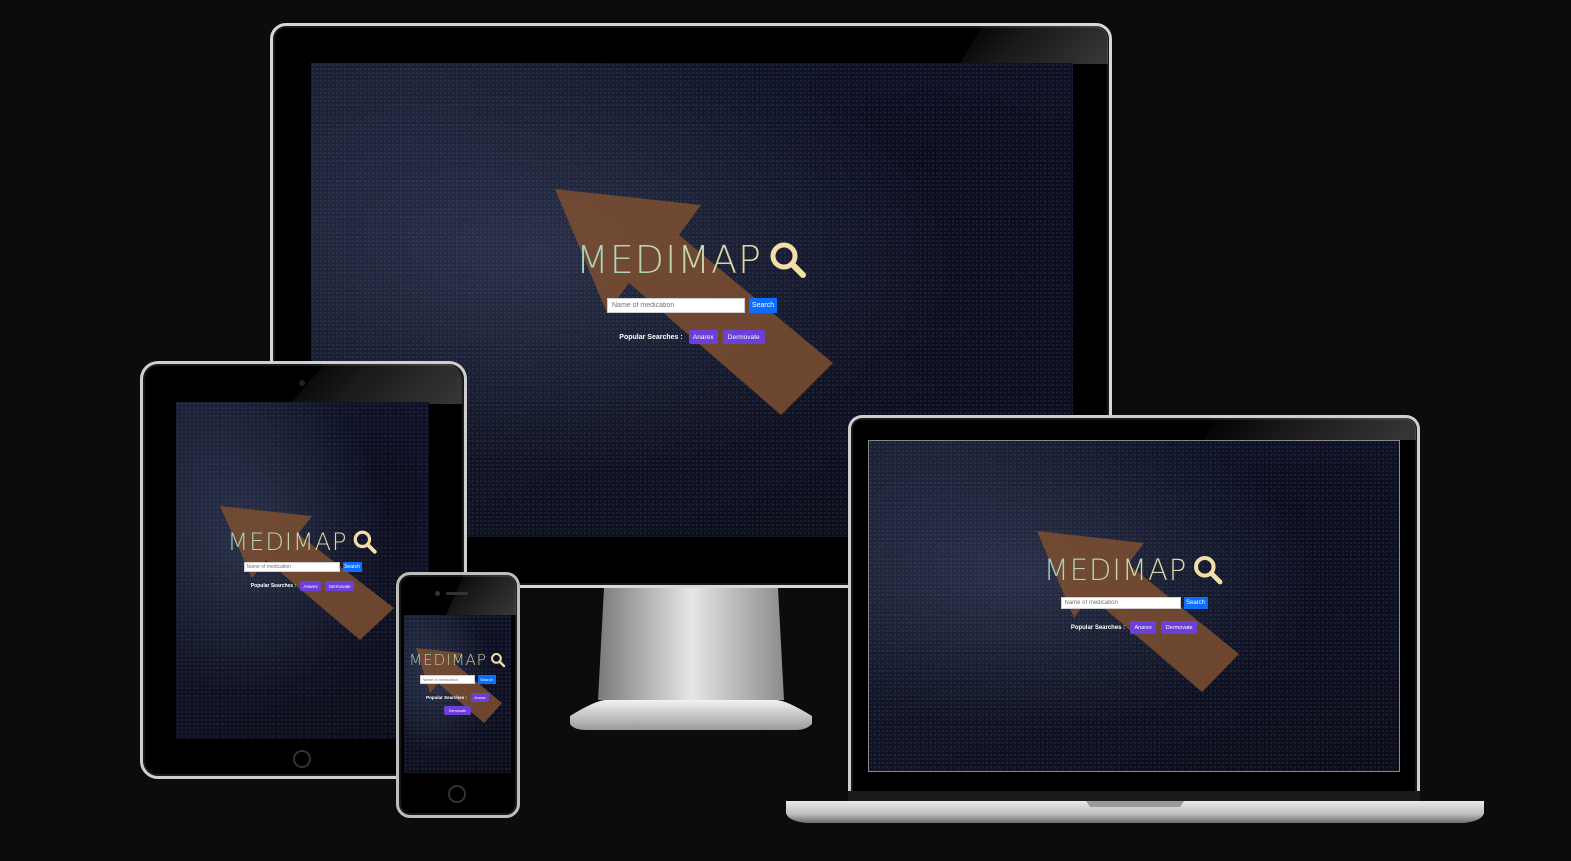 The height and width of the screenshot is (861, 1571). What do you see at coordinates (302, 383) in the screenshot?
I see `tablet-camera` at bounding box center [302, 383].